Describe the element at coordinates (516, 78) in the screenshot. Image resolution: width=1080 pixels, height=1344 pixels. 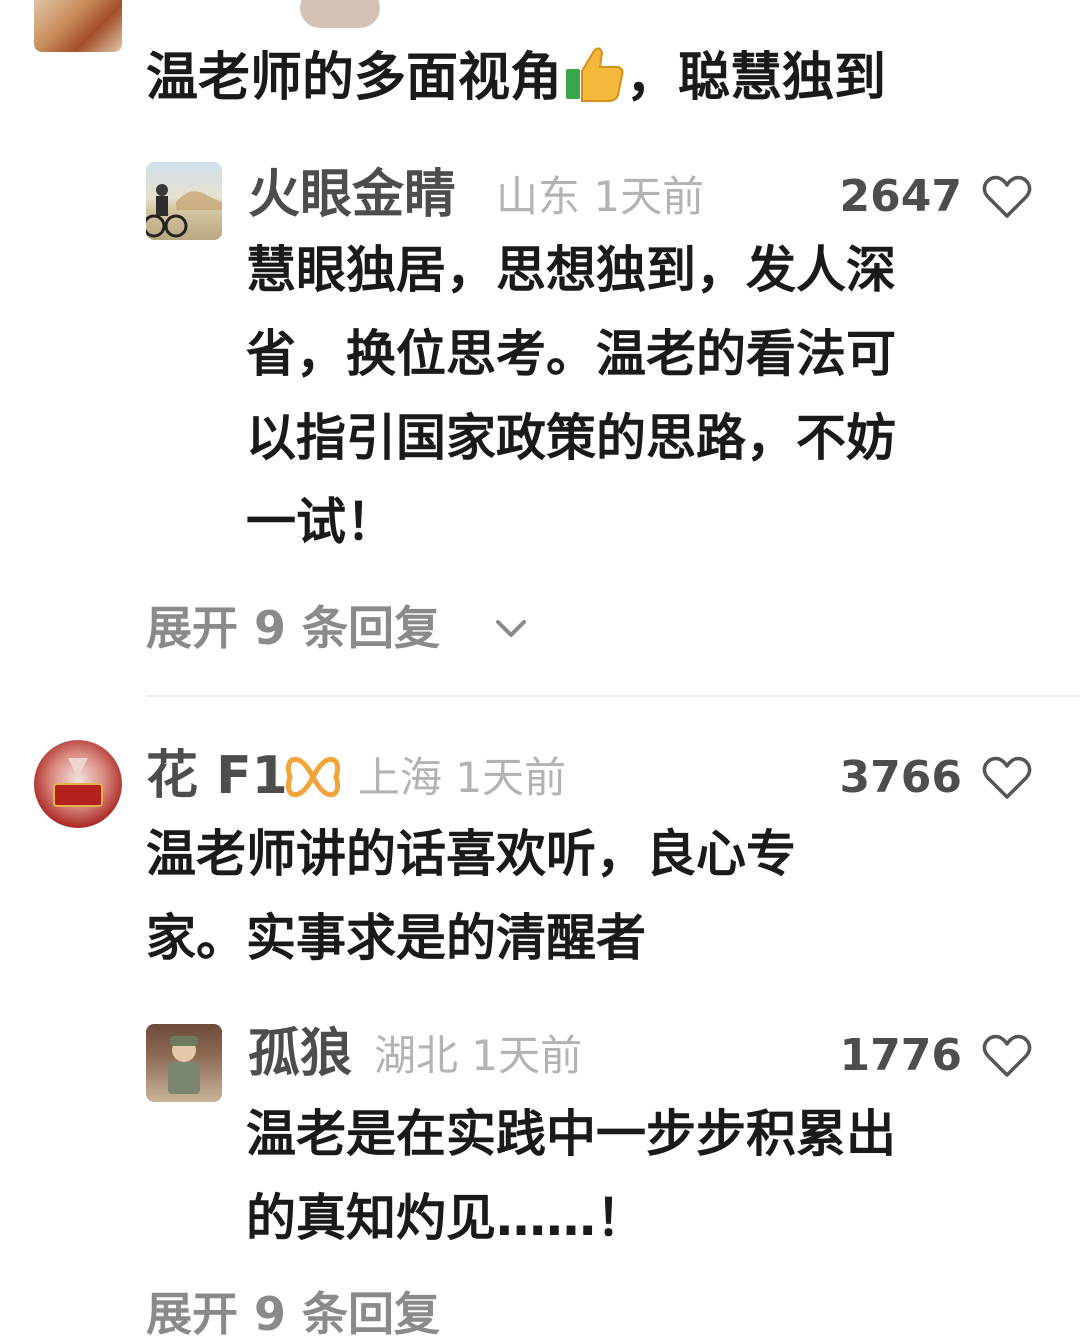
I see `comment-text-top: 温老师的多面视角 ，聪慧独到` at that location.